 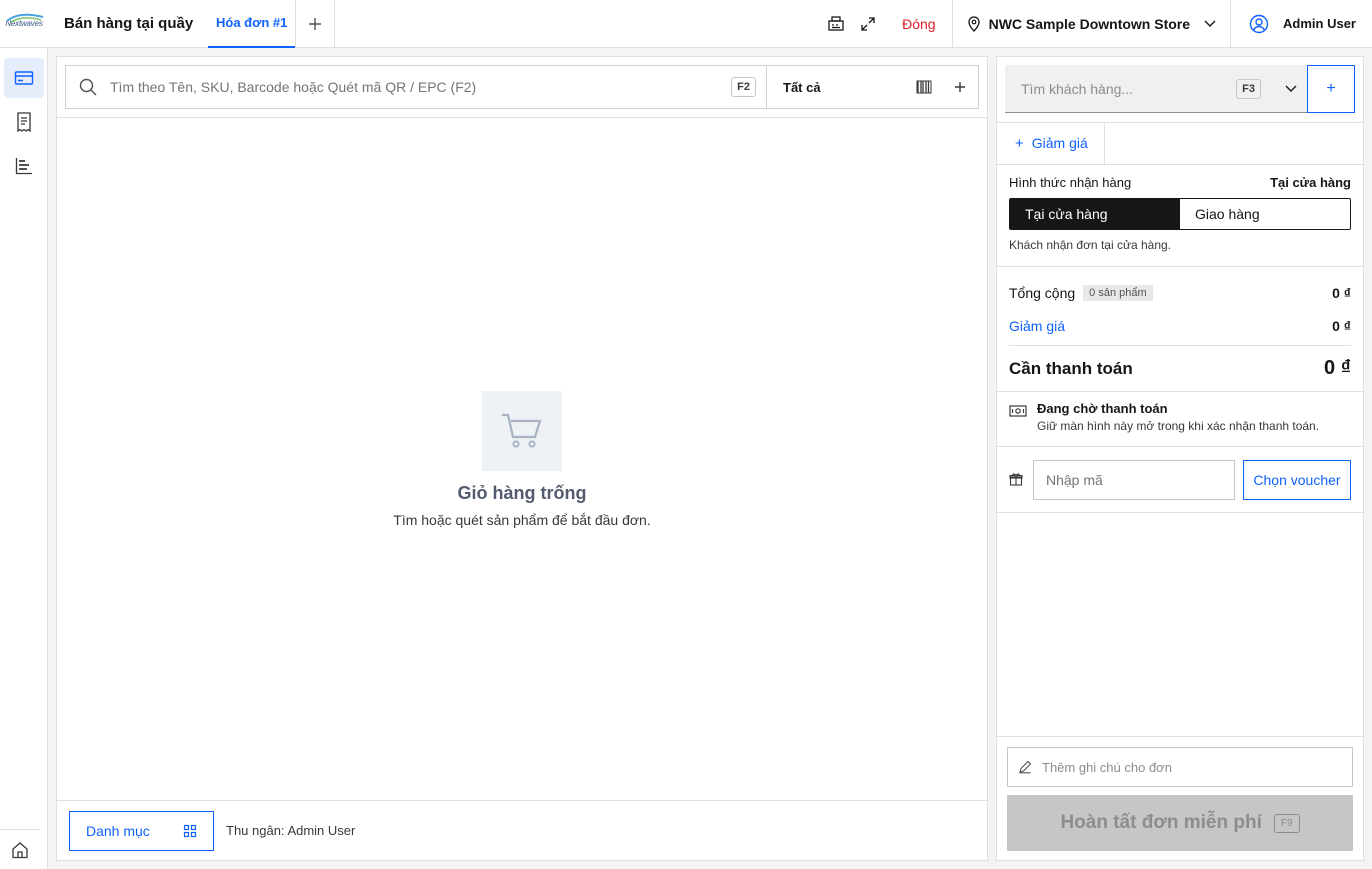 I want to click on rail-item-reports, so click(x=24, y=166).